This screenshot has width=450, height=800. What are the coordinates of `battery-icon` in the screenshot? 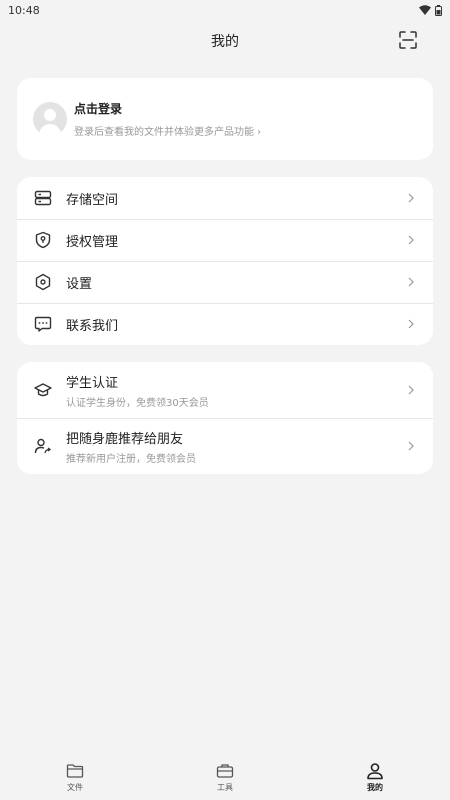 It's located at (438, 10).